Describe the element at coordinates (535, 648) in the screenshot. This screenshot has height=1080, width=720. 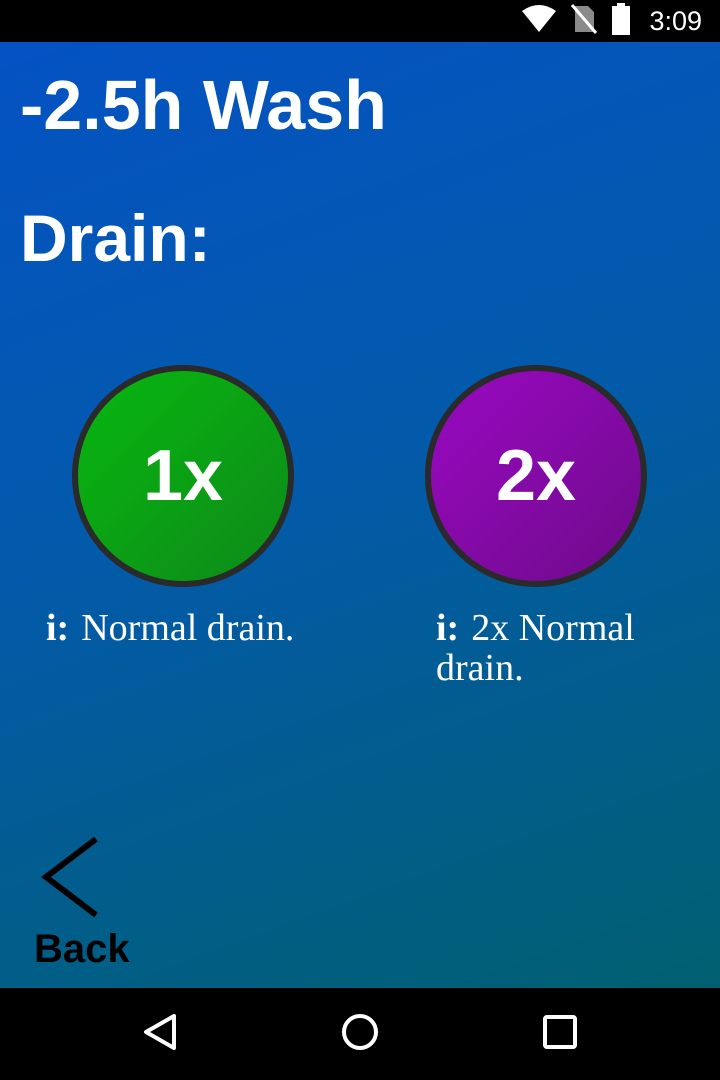
I see `info-description: 2x Normal drain.` at that location.